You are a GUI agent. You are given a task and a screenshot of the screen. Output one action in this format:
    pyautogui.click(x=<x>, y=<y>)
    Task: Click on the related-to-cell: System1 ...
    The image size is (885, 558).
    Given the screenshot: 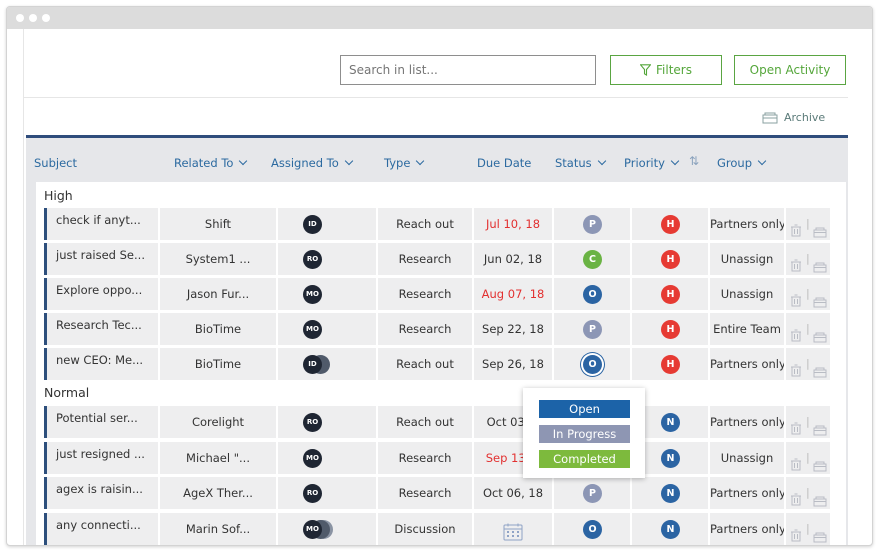 What is the action you would take?
    pyautogui.click(x=218, y=259)
    